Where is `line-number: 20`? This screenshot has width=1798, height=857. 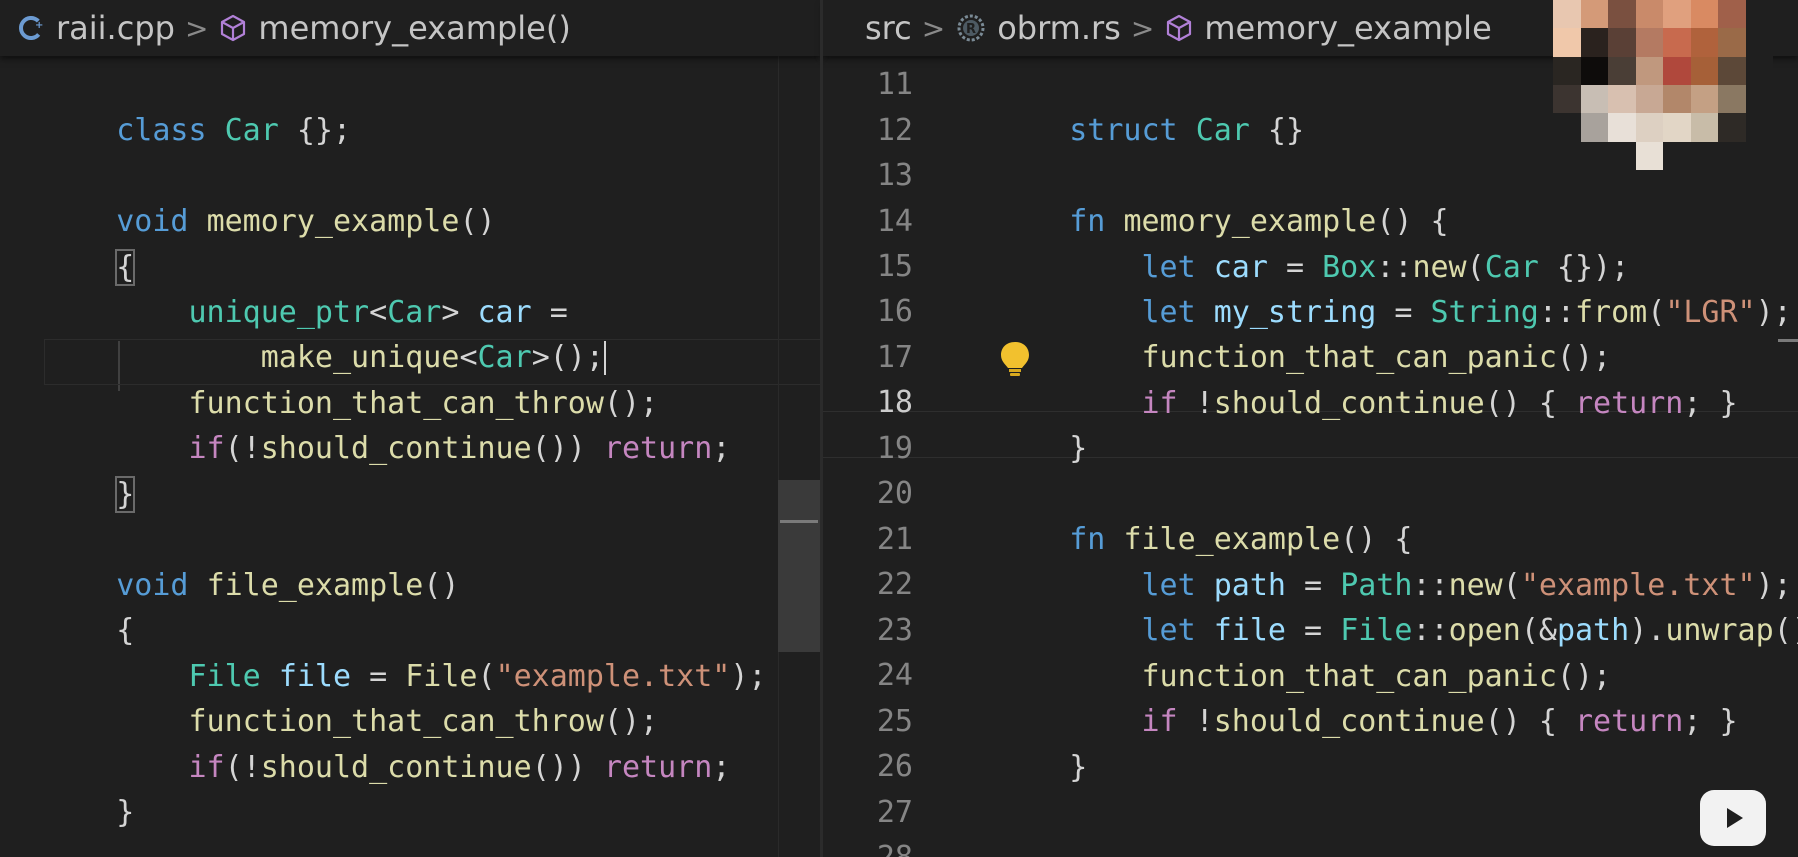
line-number: 20 is located at coordinates (894, 493).